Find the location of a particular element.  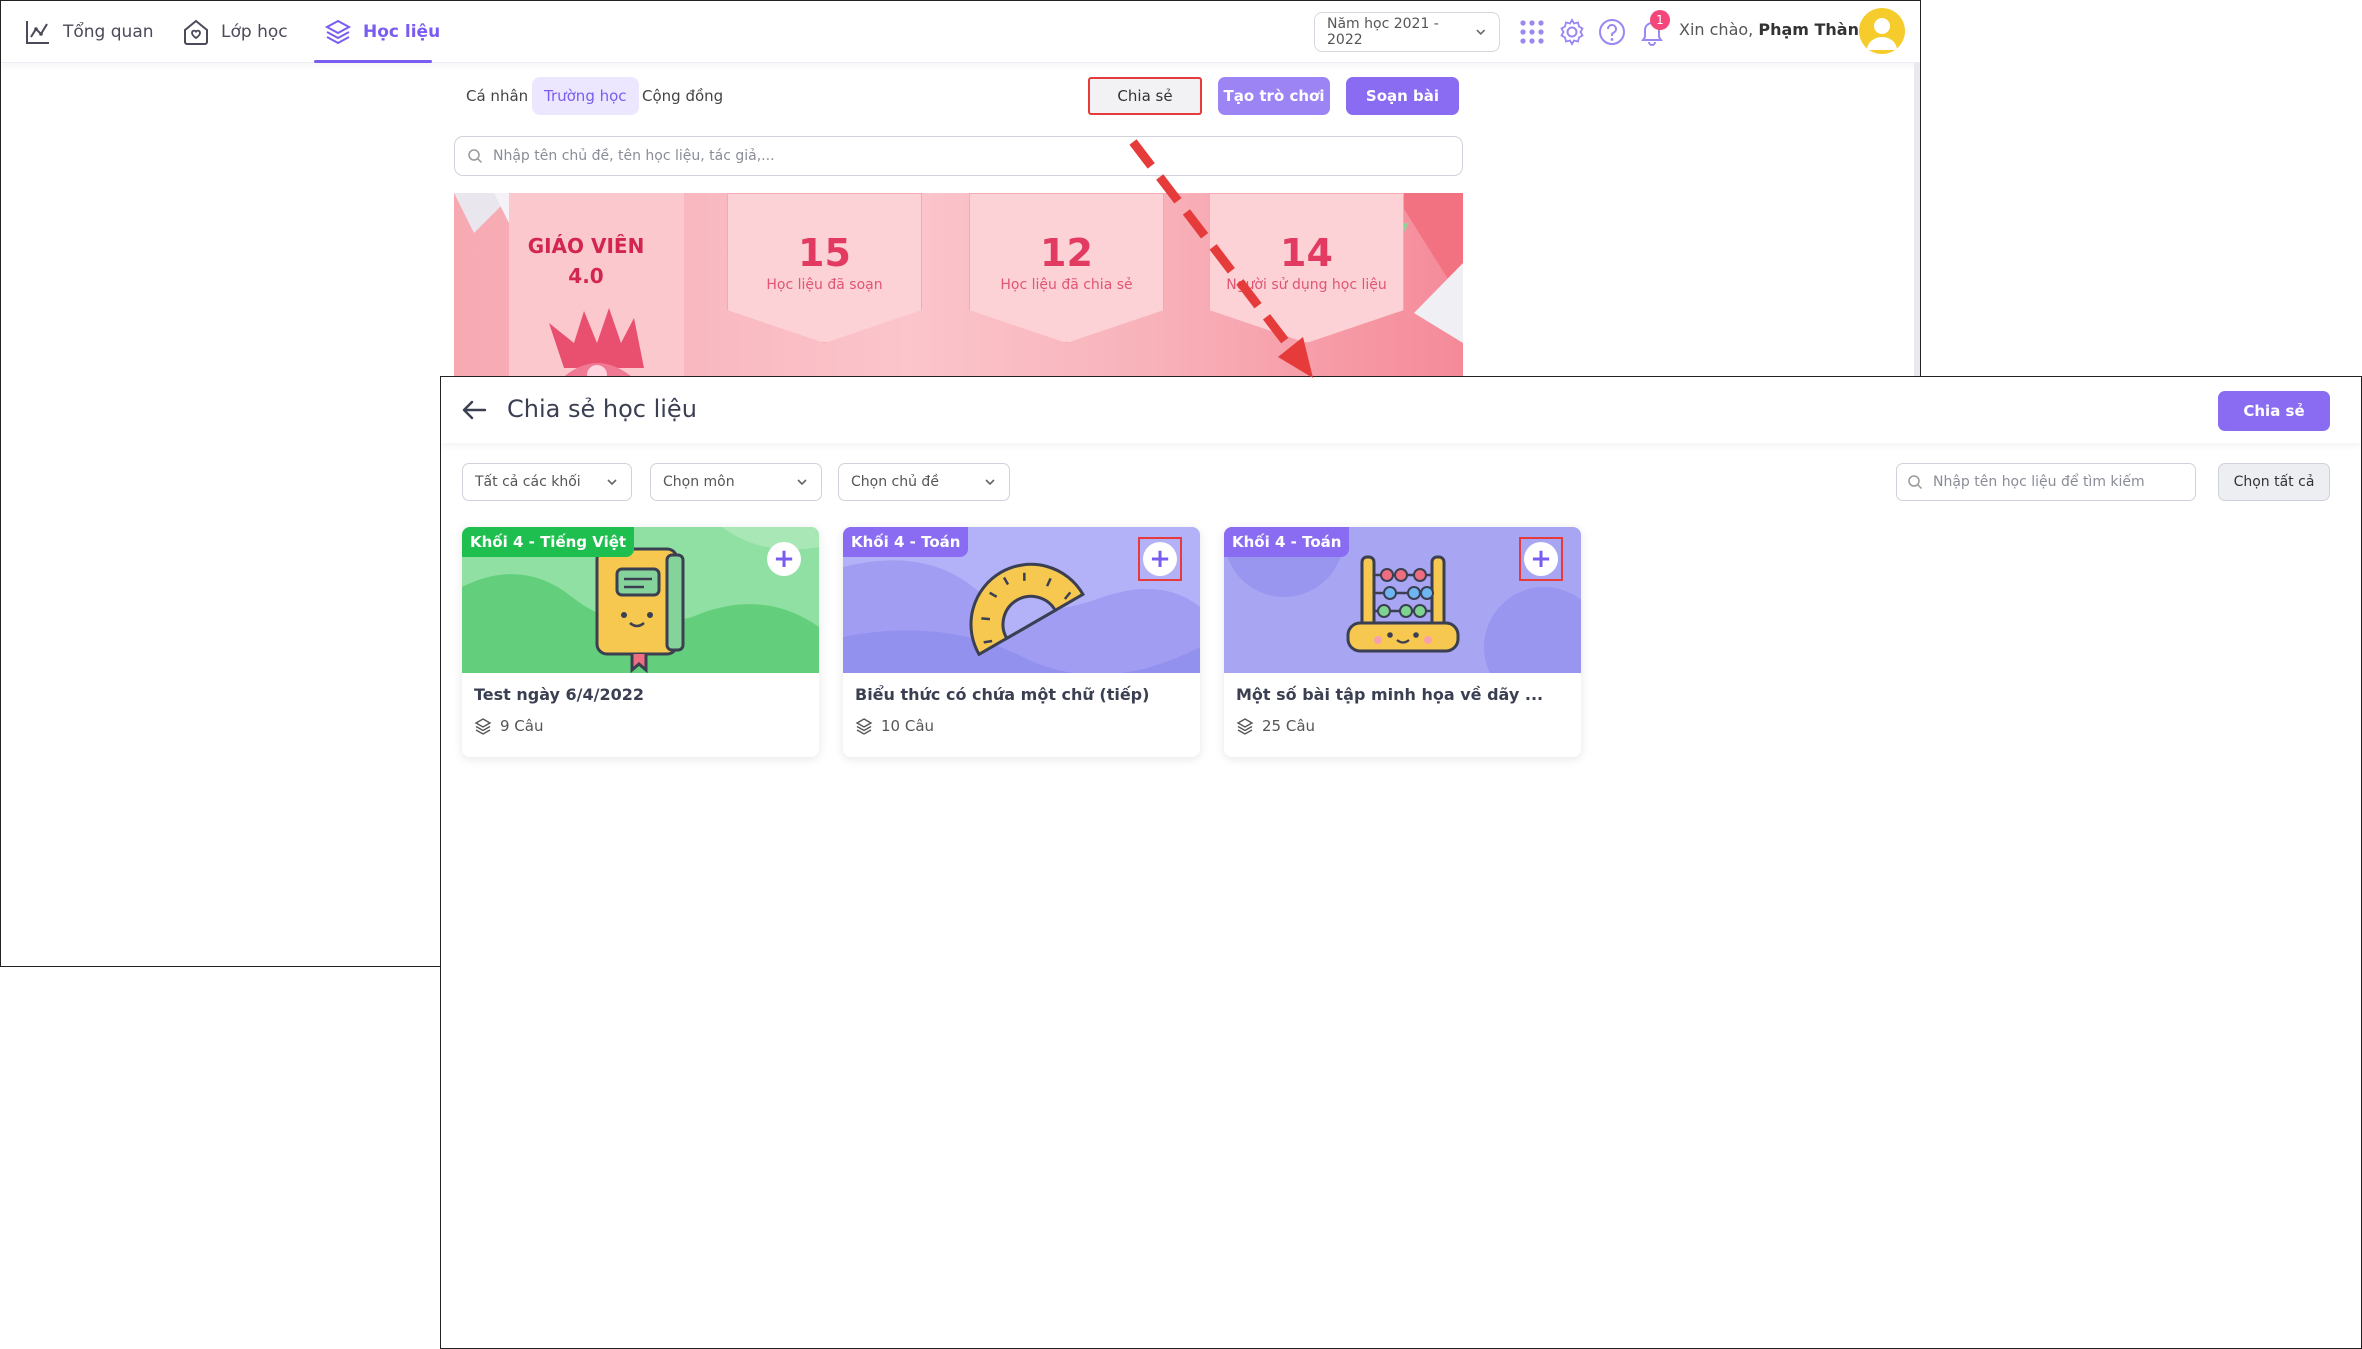

card-meta-2: 10 Câu is located at coordinates (894, 726).